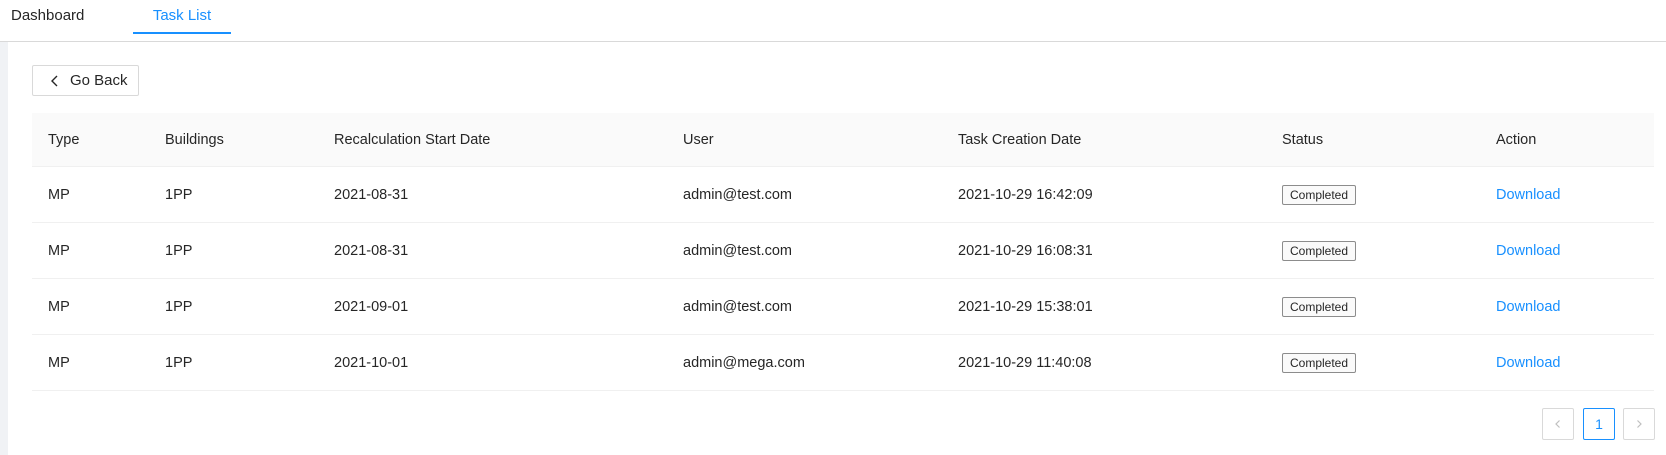 This screenshot has height=455, width=1666. Describe the element at coordinates (1025, 362) in the screenshot. I see `cell-task-creation-date: 2021-10-29 11:40:08` at that location.